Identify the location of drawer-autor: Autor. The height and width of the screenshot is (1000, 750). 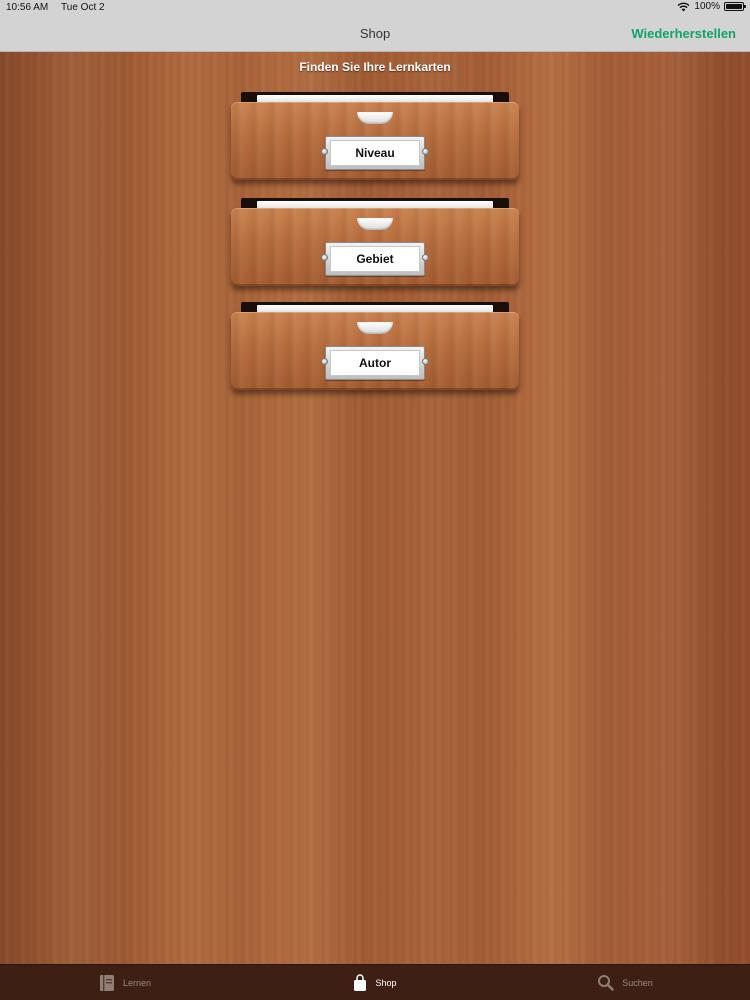
(375, 350).